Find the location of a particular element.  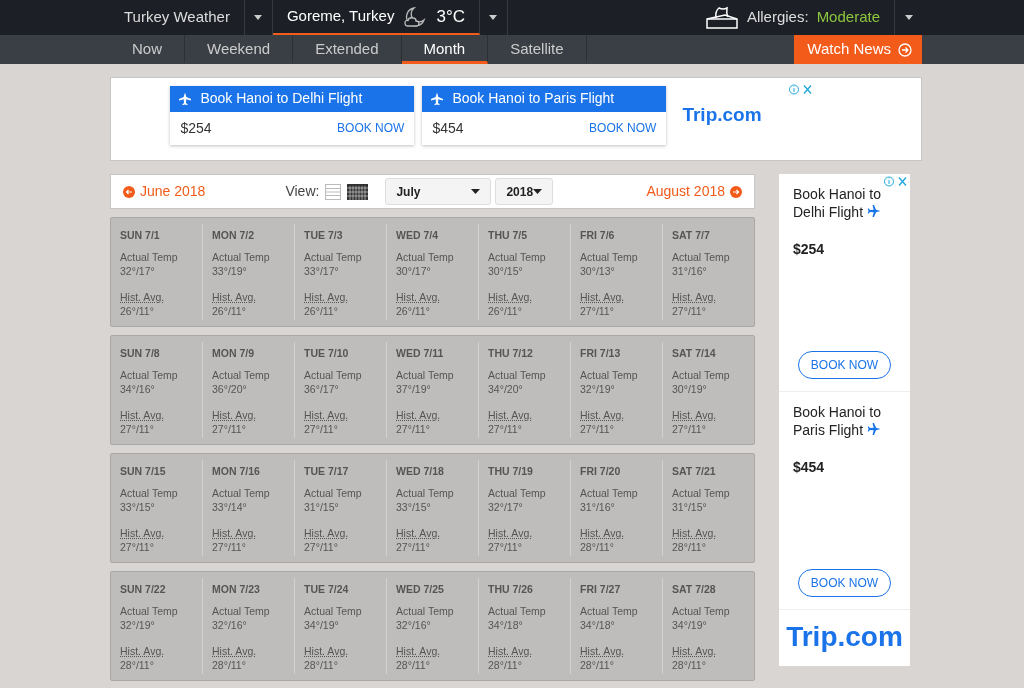

location-name: Goreme, Turkey is located at coordinates (340, 16).